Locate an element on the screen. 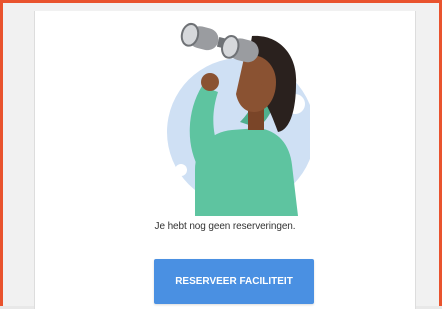 This screenshot has height=309, width=442. reserve-facility-button: RESERVEER FACILITEIT is located at coordinates (234, 281).